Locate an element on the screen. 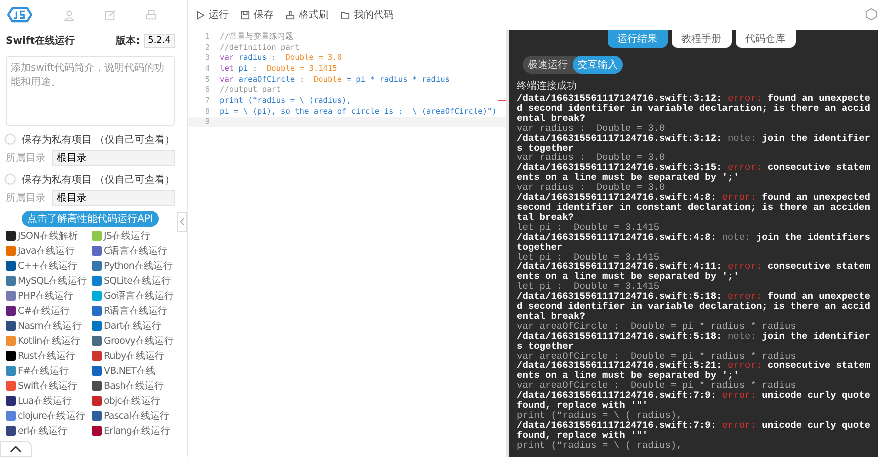  language-link: Bash在线运行 is located at coordinates (128, 386).